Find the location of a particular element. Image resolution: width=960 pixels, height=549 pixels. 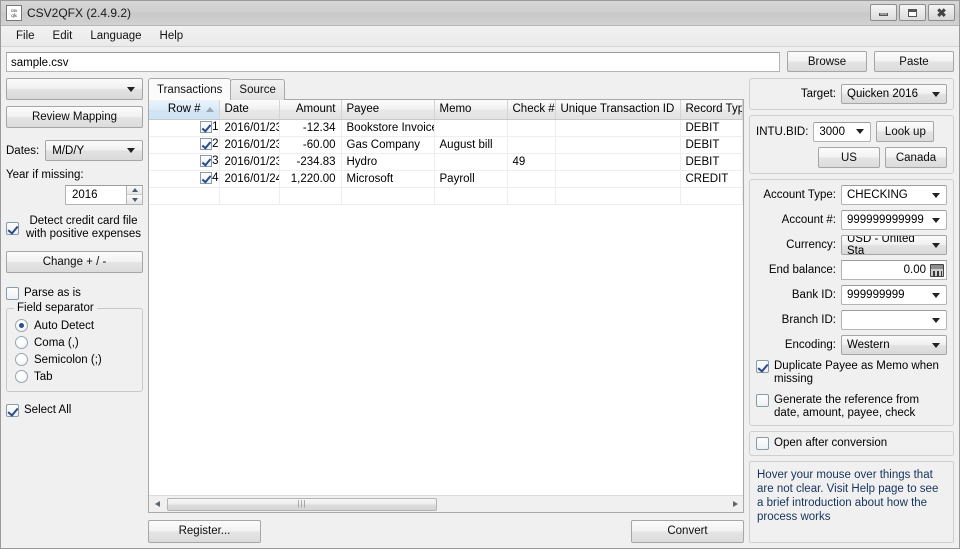

branch-id-row: Branch ID: is located at coordinates (851, 320).